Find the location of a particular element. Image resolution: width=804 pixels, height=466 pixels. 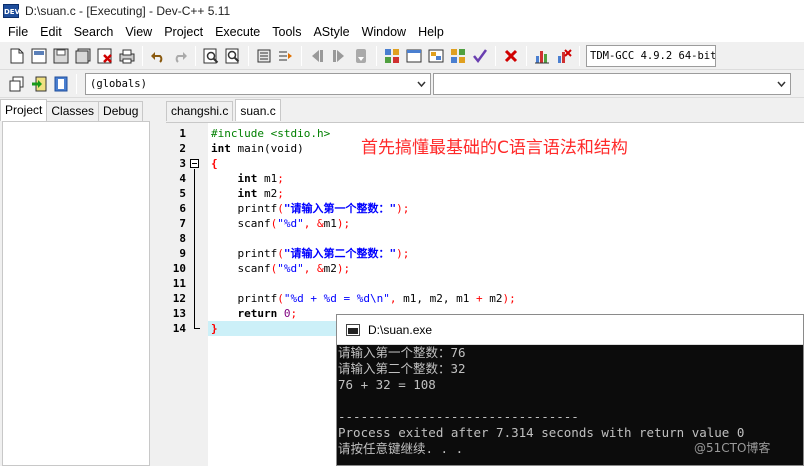

save-button is located at coordinates (61, 56).